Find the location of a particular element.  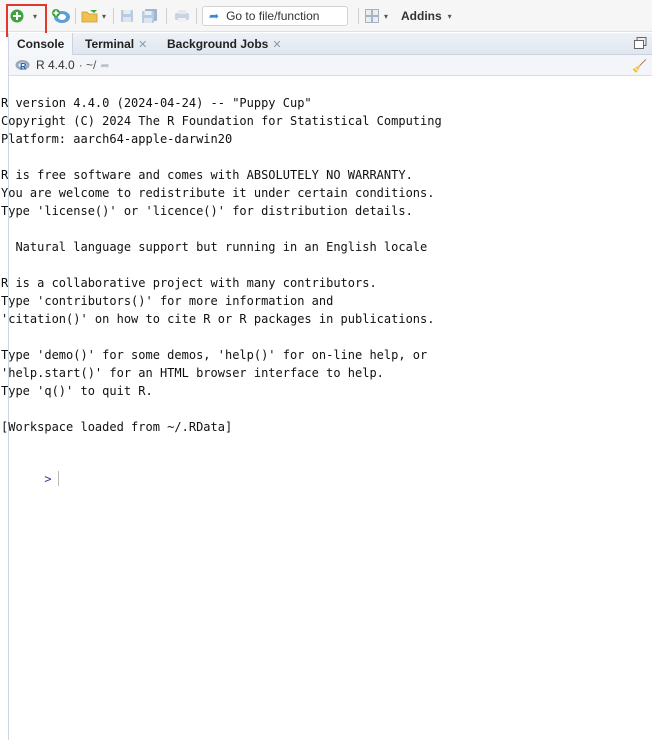

console-path-bar: R R 4.4.0 · ~/ ➦ 🧹 is located at coordinates (330, 65).